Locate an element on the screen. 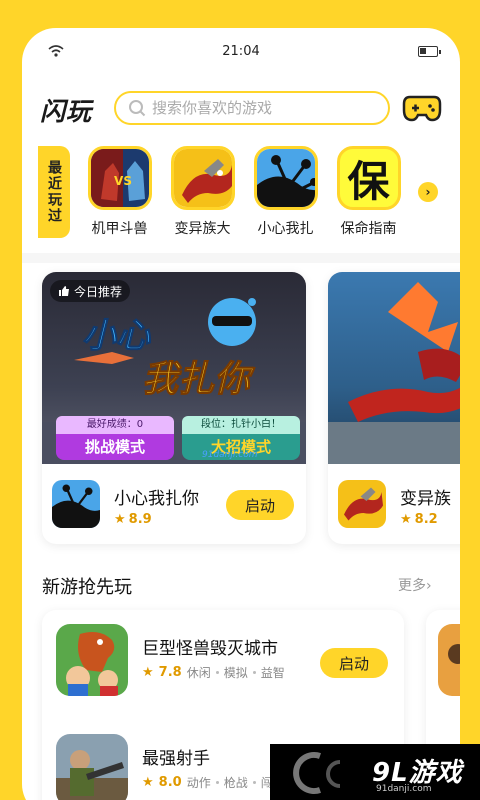 The width and height of the screenshot is (480, 800). challenge-mode-button: 挑战模式 is located at coordinates (115, 447).